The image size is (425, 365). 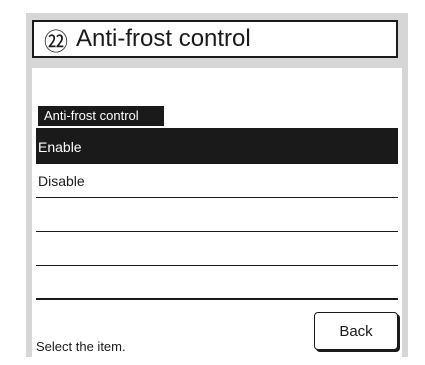 What do you see at coordinates (217, 147) in the screenshot?
I see `option-enable: Enable` at bounding box center [217, 147].